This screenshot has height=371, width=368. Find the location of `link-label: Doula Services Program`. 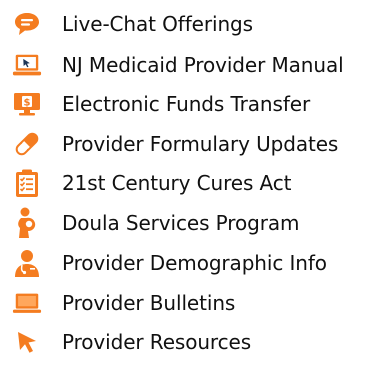

link-label: Doula Services Program is located at coordinates (181, 223).